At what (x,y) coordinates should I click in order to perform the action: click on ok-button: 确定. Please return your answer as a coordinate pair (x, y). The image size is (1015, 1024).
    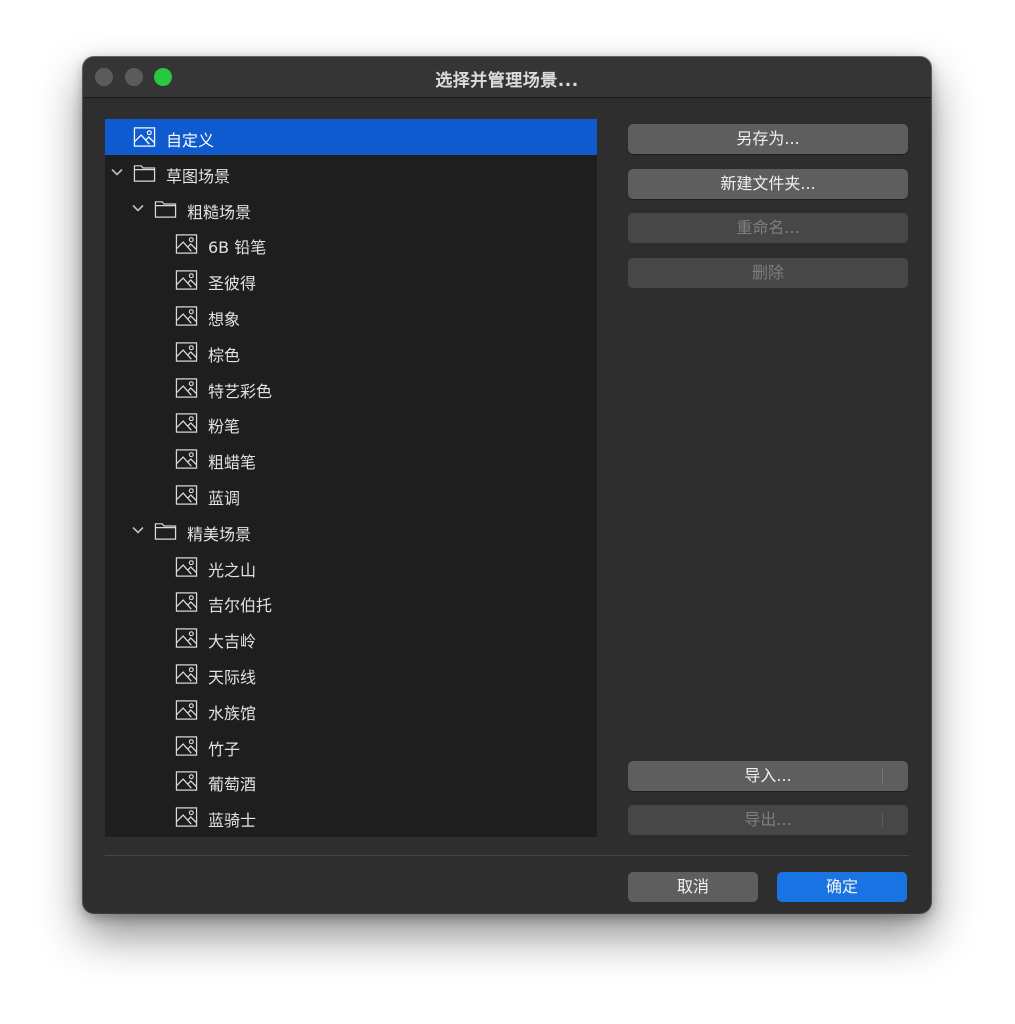
    Looking at the image, I should click on (842, 887).